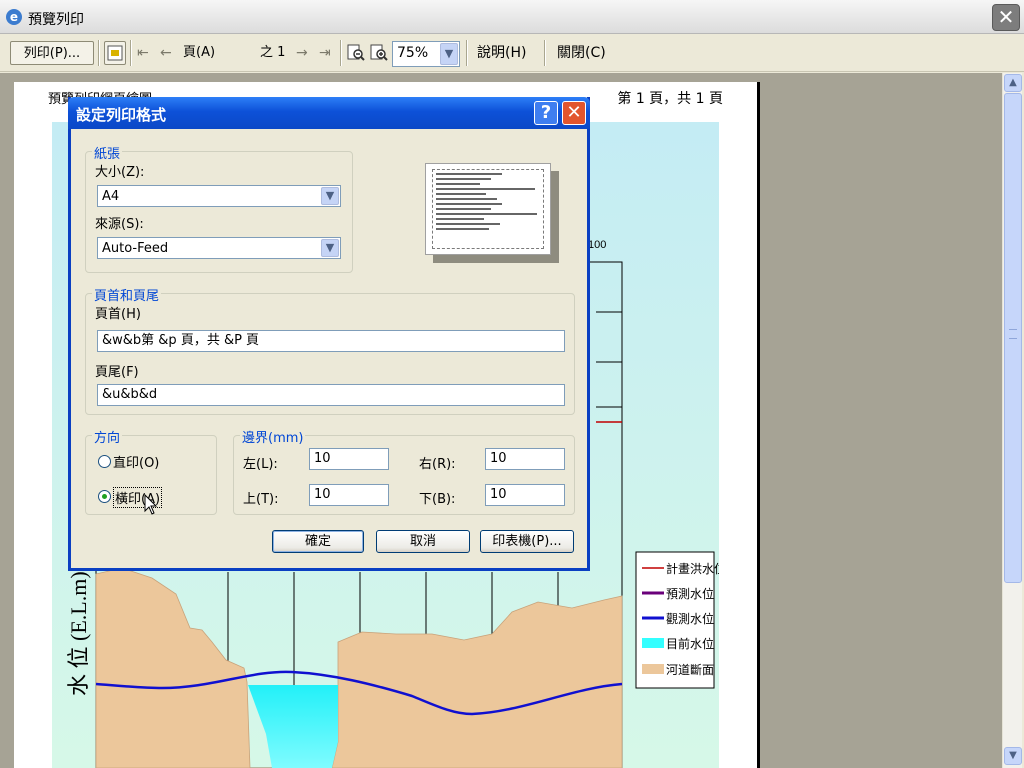  I want to click on ok-button: 確定, so click(318, 541).